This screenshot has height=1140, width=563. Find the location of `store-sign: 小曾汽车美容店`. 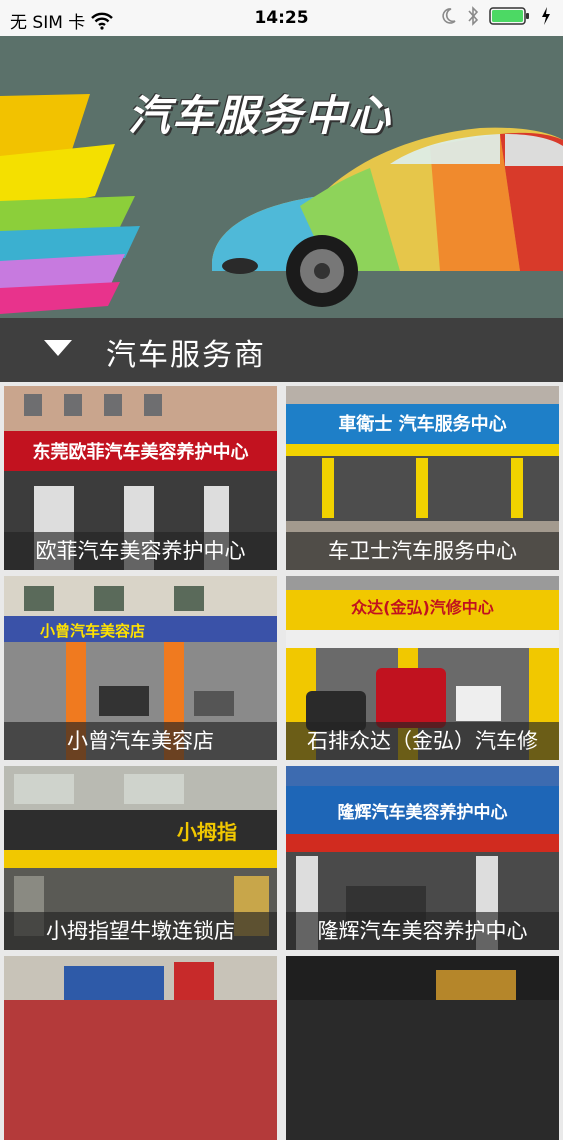

store-sign: 小曾汽车美容店 is located at coordinates (93, 631).